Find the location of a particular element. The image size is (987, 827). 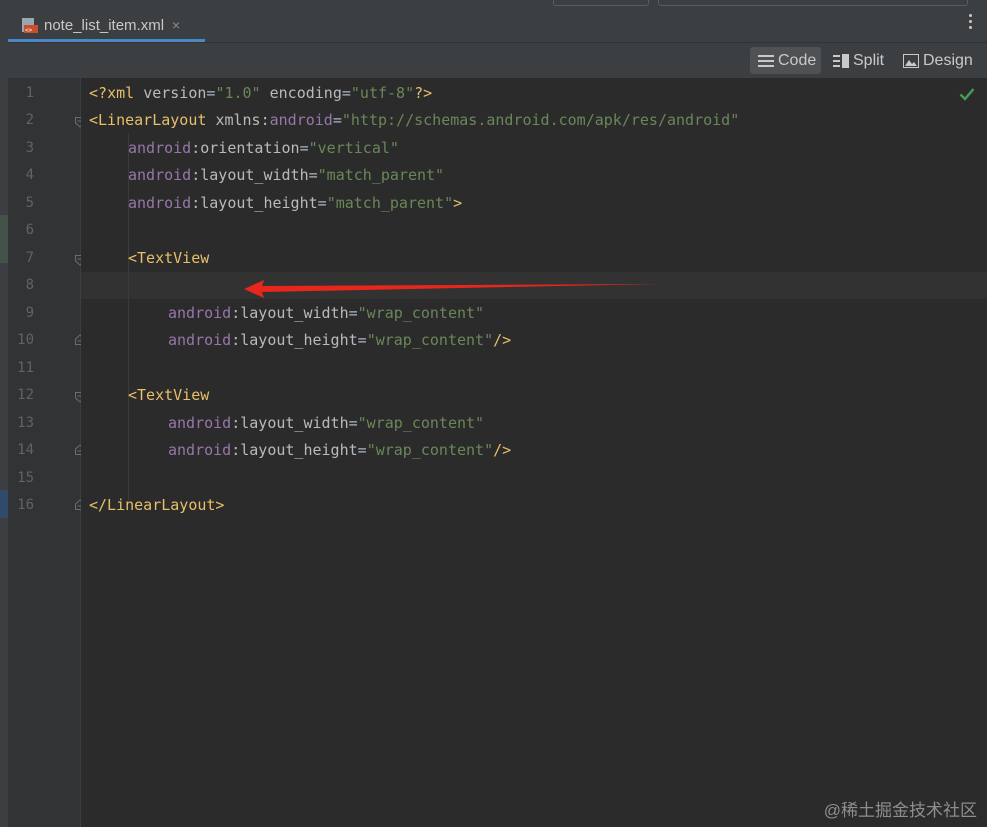

tab-note-list-item: <> note_list_item.xml × is located at coordinates (106, 25).